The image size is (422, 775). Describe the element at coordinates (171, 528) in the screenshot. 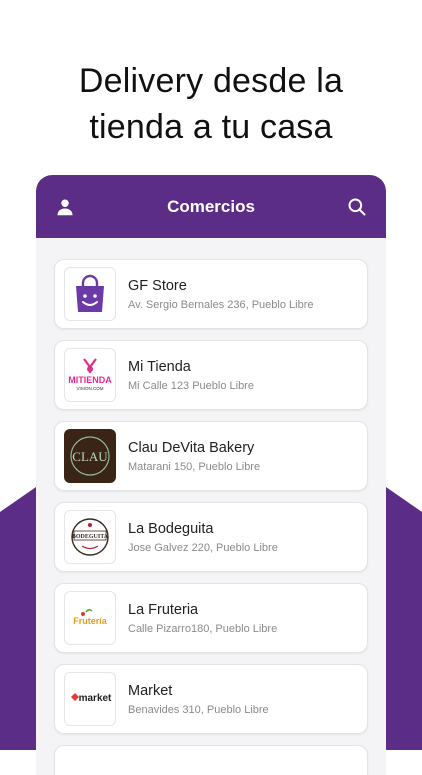

I see `store-name: La Bodeguita` at that location.